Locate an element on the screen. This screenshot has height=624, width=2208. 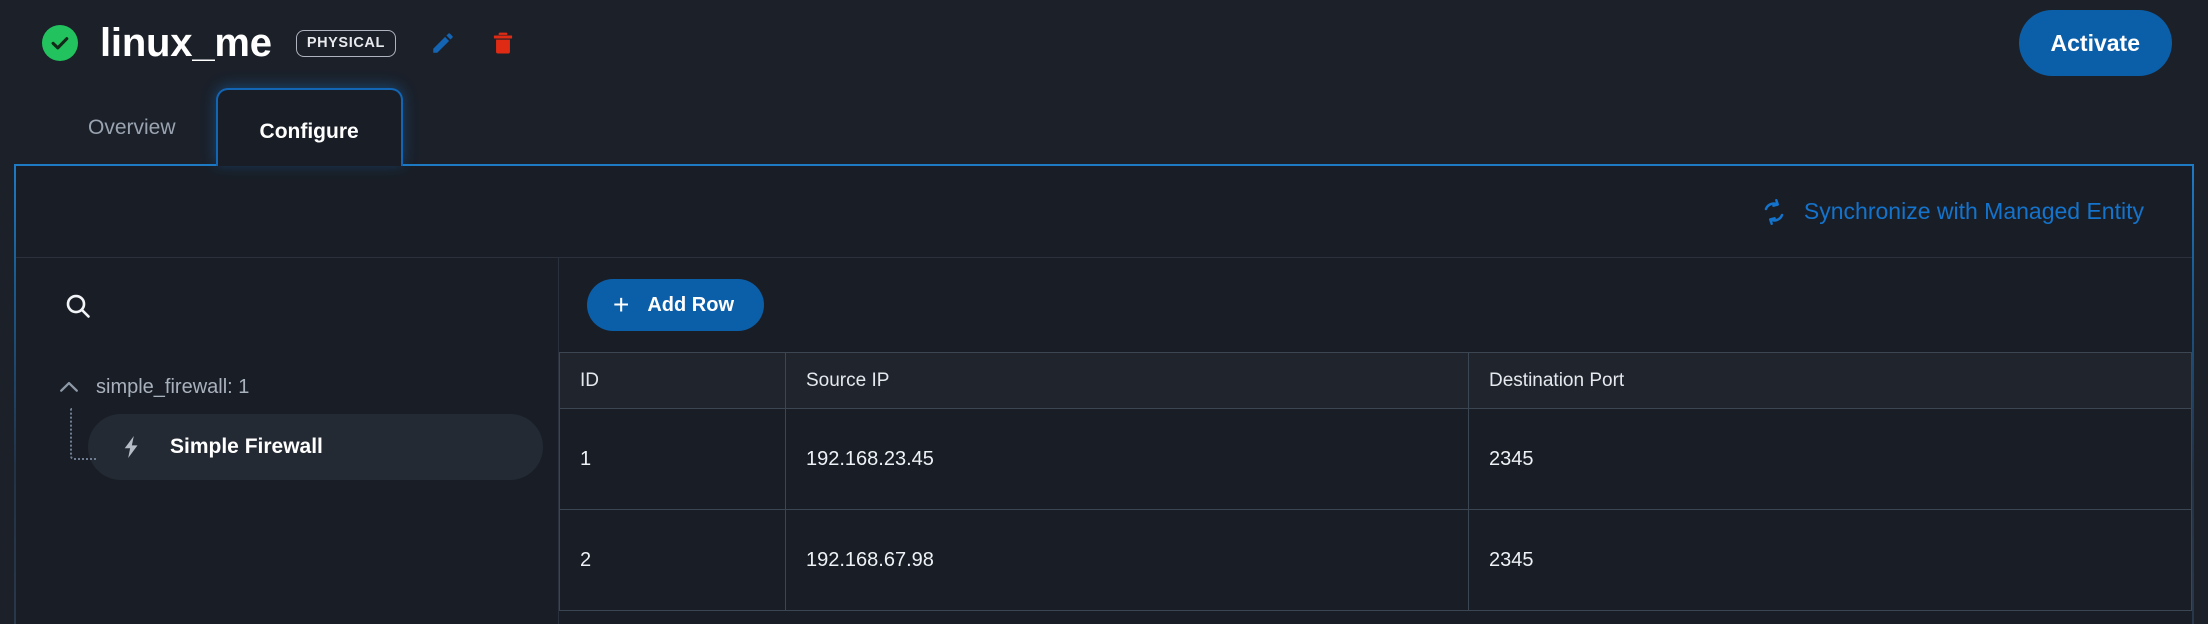
lightning-bolt-icon is located at coordinates (131, 447).